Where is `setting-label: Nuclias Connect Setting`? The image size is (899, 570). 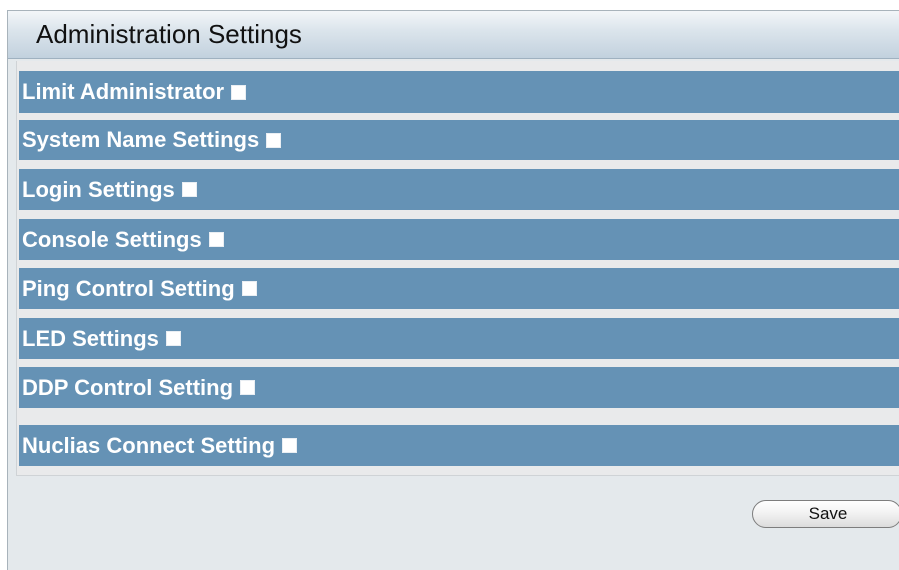 setting-label: Nuclias Connect Setting is located at coordinates (149, 445).